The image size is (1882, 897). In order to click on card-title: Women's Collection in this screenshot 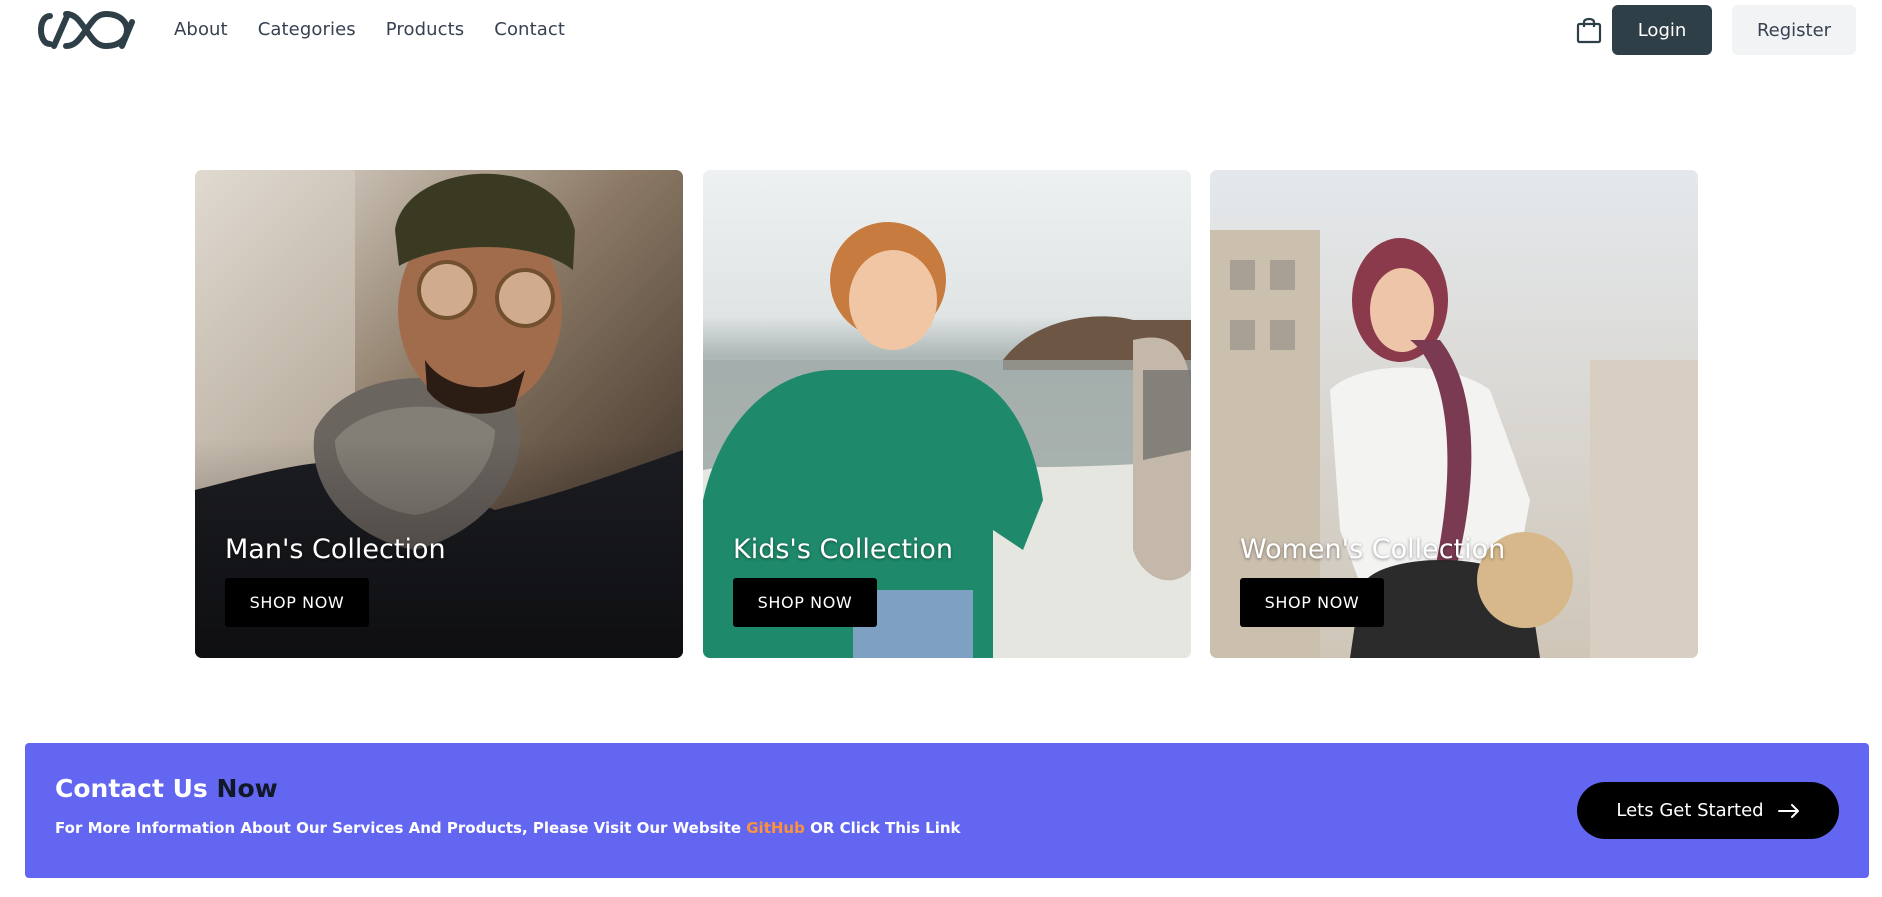, I will do `click(1373, 549)`.